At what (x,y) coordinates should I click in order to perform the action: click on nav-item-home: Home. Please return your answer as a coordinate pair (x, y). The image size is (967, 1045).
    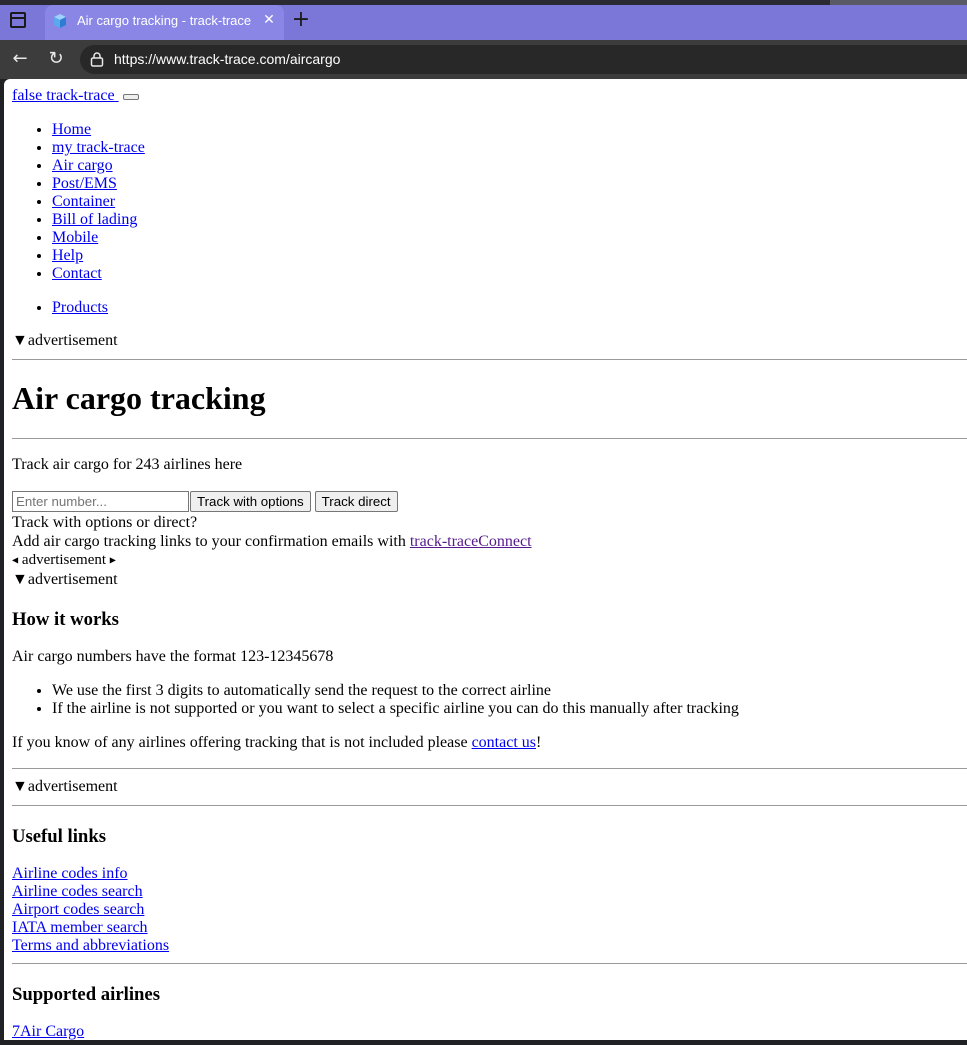
    Looking at the image, I should click on (509, 130).